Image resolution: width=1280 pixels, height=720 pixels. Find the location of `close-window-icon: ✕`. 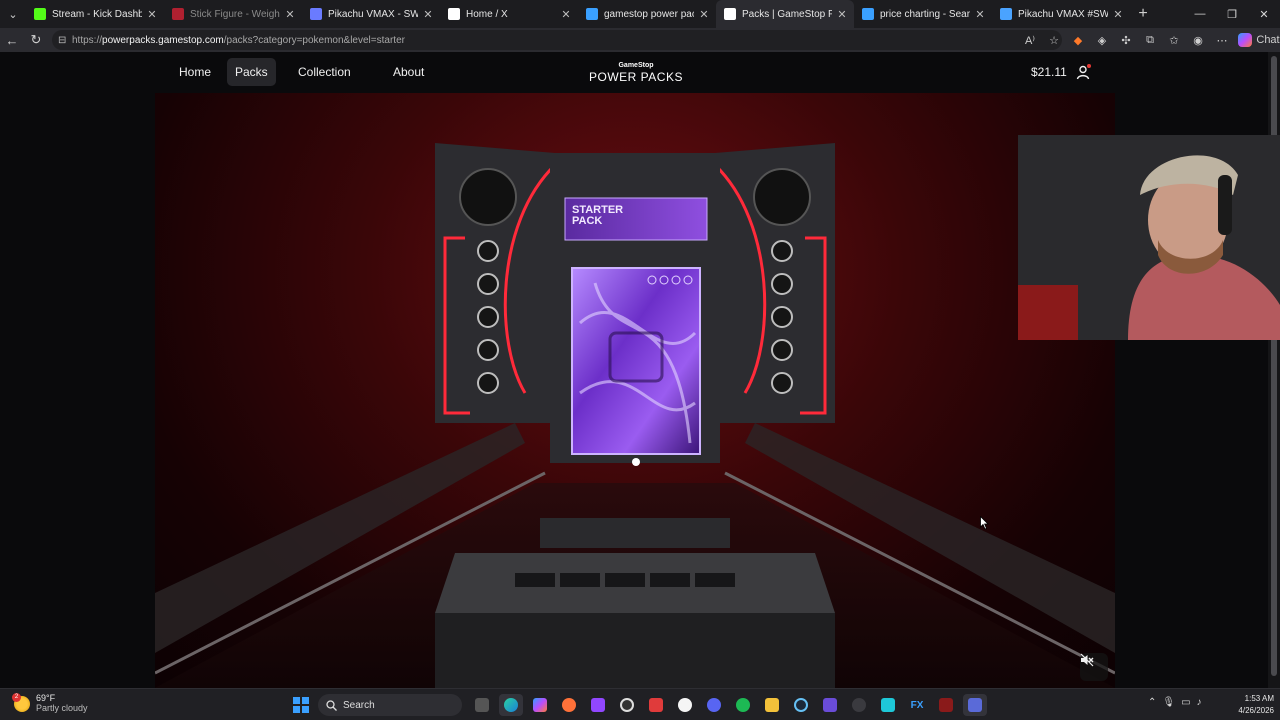

close-window-icon: ✕ is located at coordinates (1264, 14).